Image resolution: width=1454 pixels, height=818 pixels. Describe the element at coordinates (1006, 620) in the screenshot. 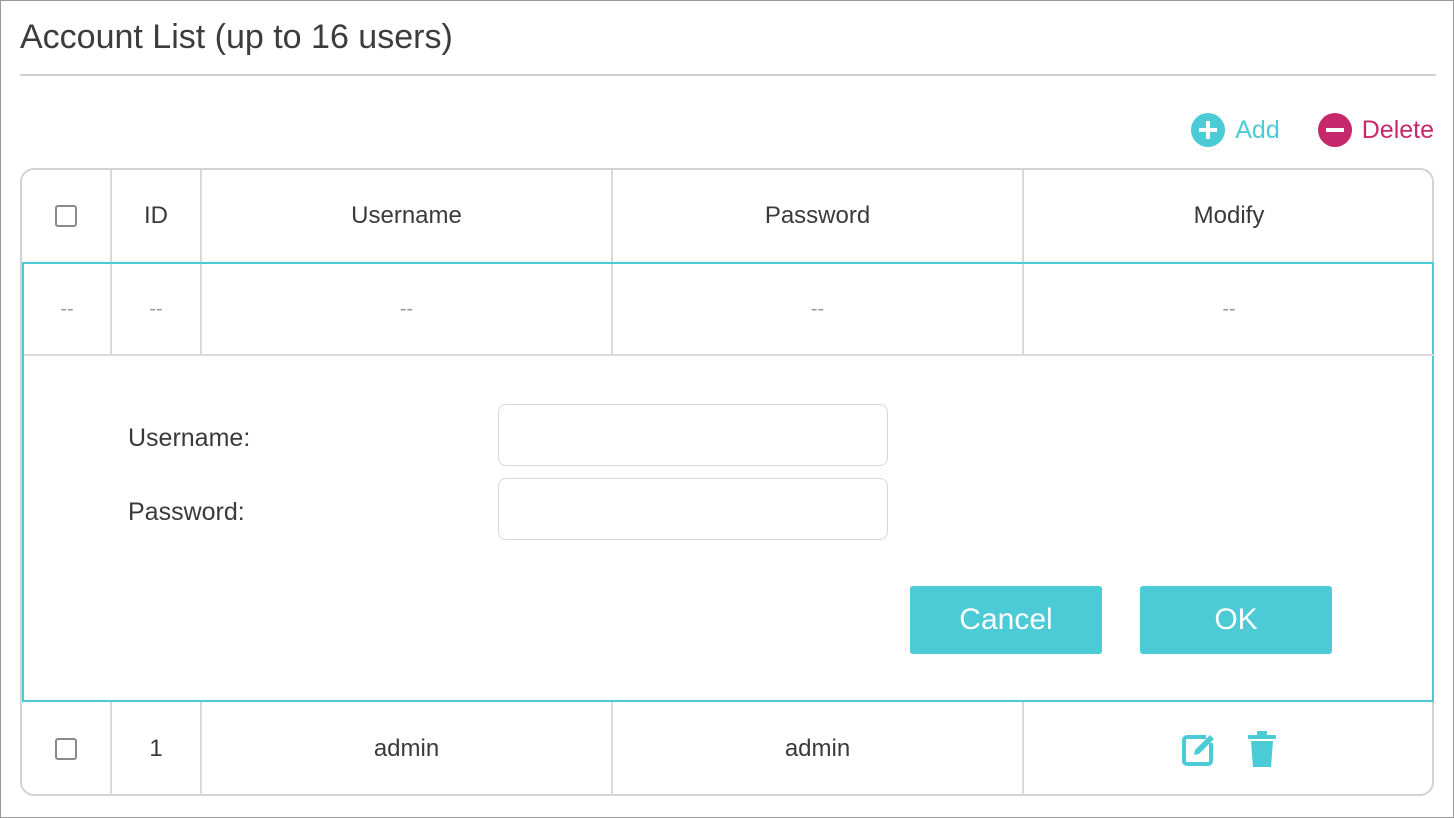

I see `cancel-button: Cancel` at that location.